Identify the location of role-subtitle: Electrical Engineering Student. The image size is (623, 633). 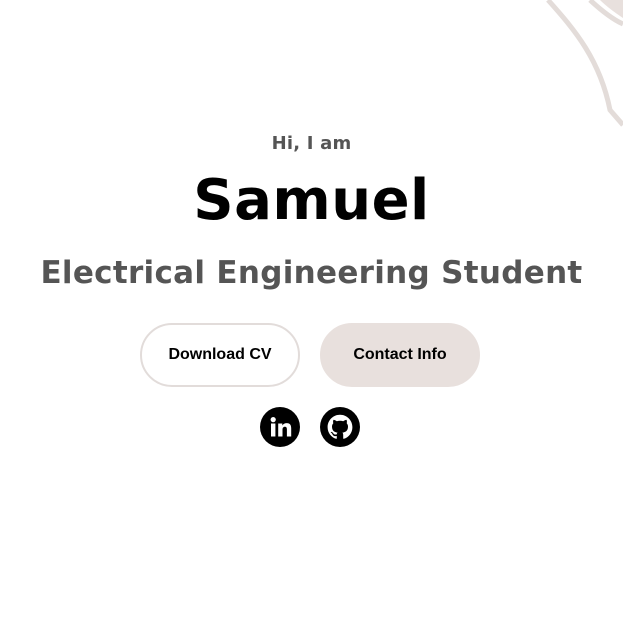
(311, 273).